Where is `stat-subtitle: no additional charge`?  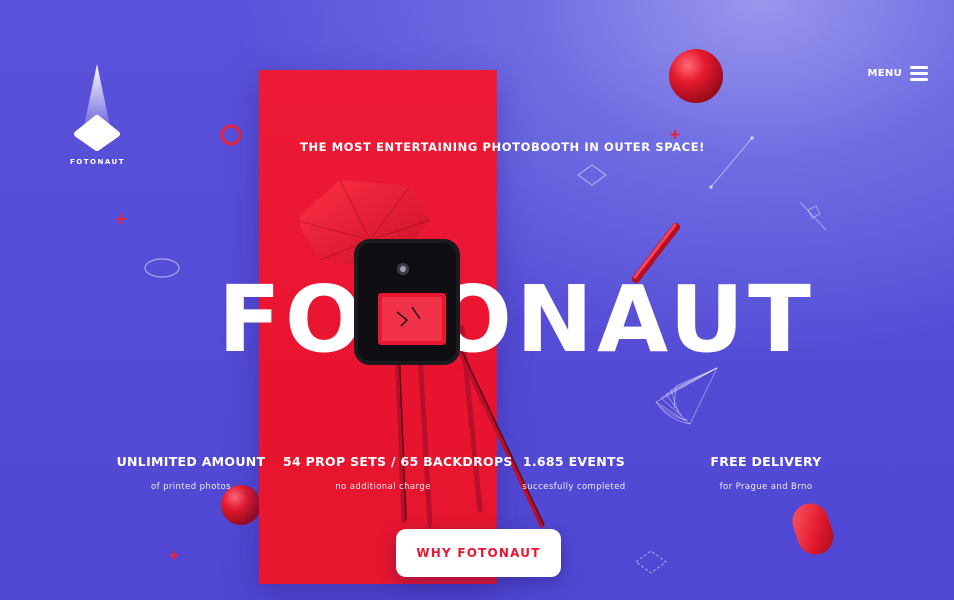 stat-subtitle: no additional charge is located at coordinates (383, 487).